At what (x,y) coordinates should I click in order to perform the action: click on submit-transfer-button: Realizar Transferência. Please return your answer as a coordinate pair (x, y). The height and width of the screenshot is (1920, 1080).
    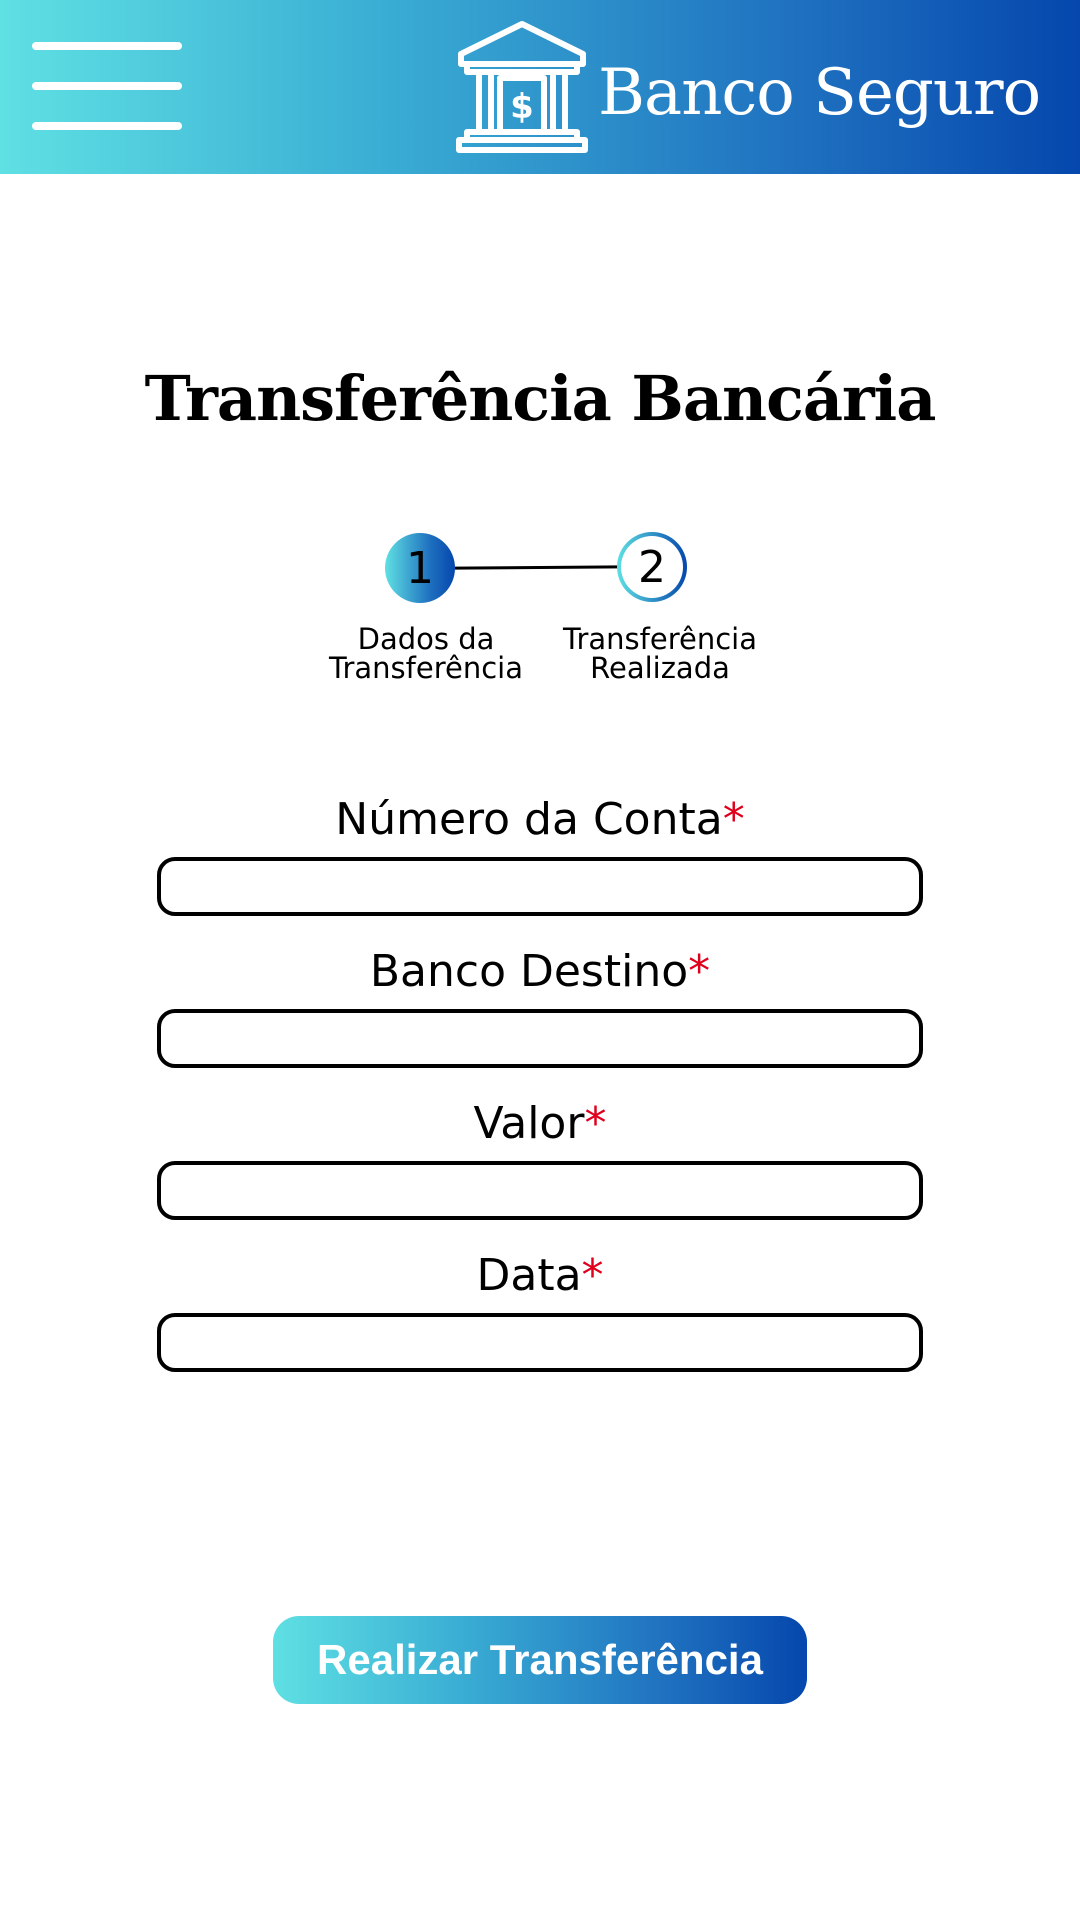
    Looking at the image, I should click on (540, 1660).